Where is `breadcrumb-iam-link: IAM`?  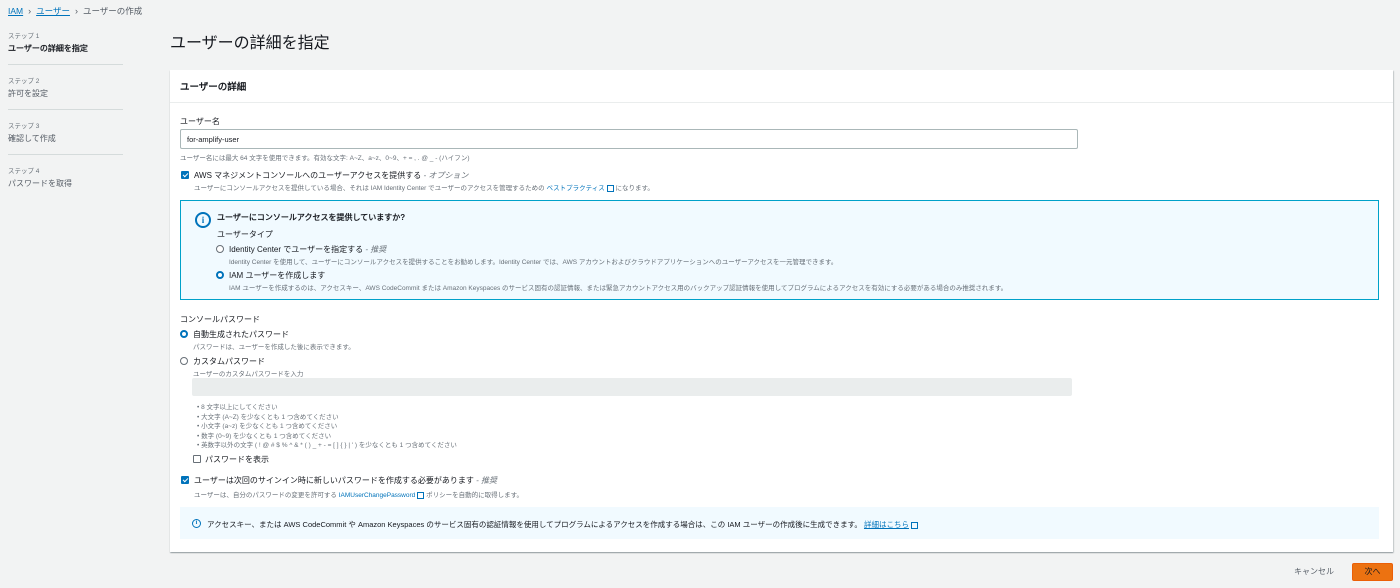
breadcrumb-iam-link: IAM is located at coordinates (15, 11).